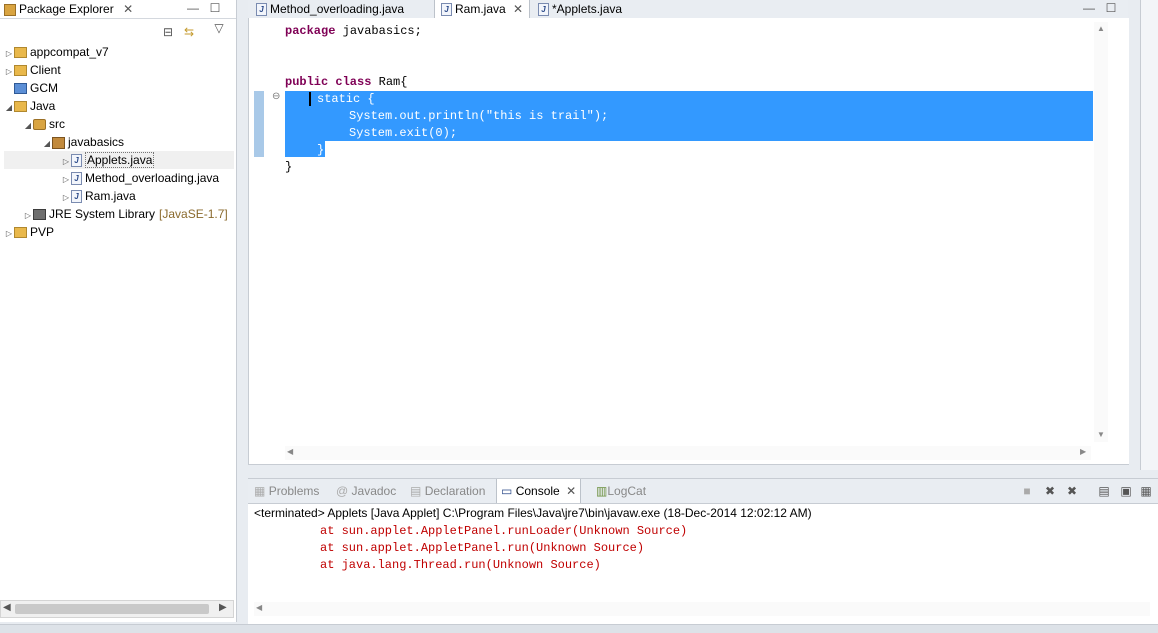 The width and height of the screenshot is (1158, 633). What do you see at coordinates (330, 9) in the screenshot?
I see `tab-method-overloading: J Method_overloading.java` at bounding box center [330, 9].